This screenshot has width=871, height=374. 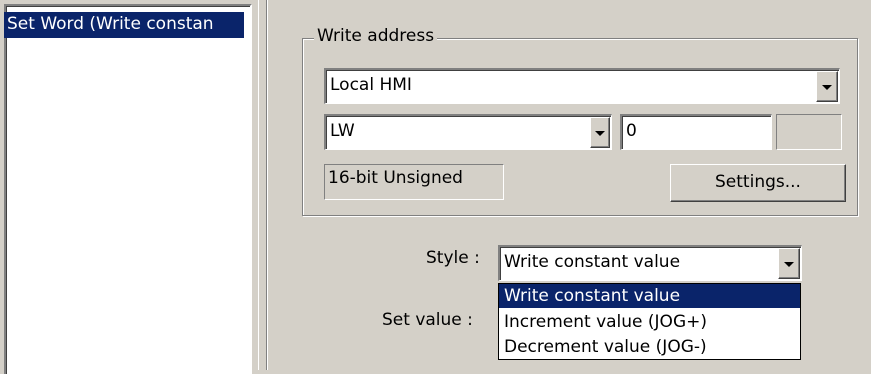 What do you see at coordinates (453, 258) in the screenshot?
I see `style-label: Style :` at bounding box center [453, 258].